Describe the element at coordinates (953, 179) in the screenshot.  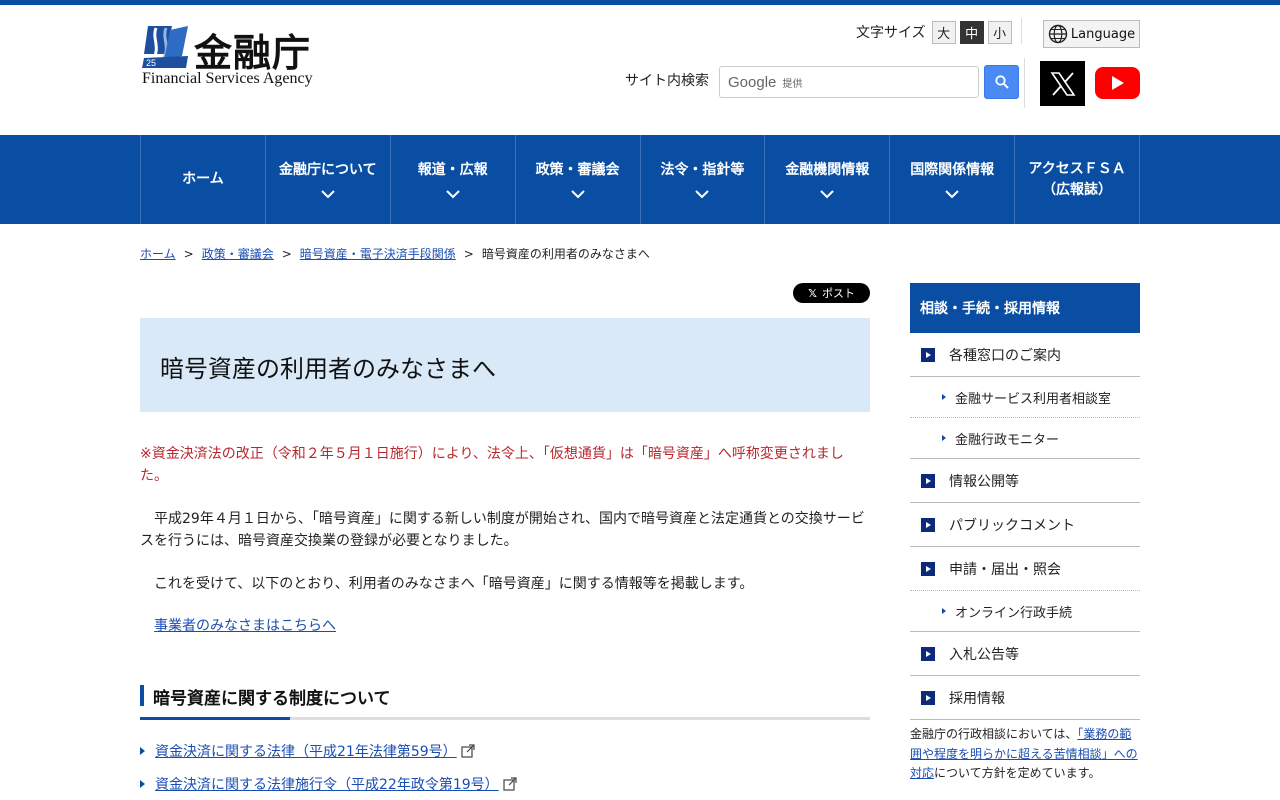
I see `nav-item-international: 国際関係情報` at that location.